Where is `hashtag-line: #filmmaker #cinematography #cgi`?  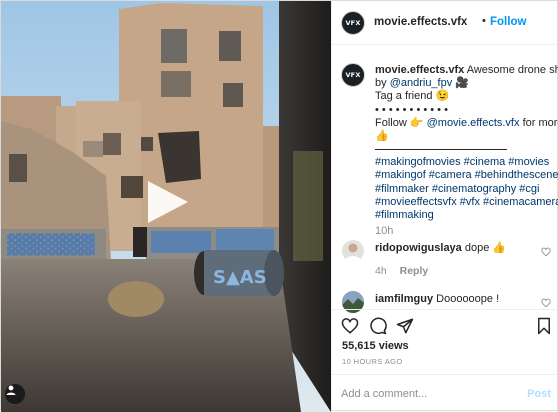
hashtag-line: #filmmaker #cinematography #cgi is located at coordinates (464, 189).